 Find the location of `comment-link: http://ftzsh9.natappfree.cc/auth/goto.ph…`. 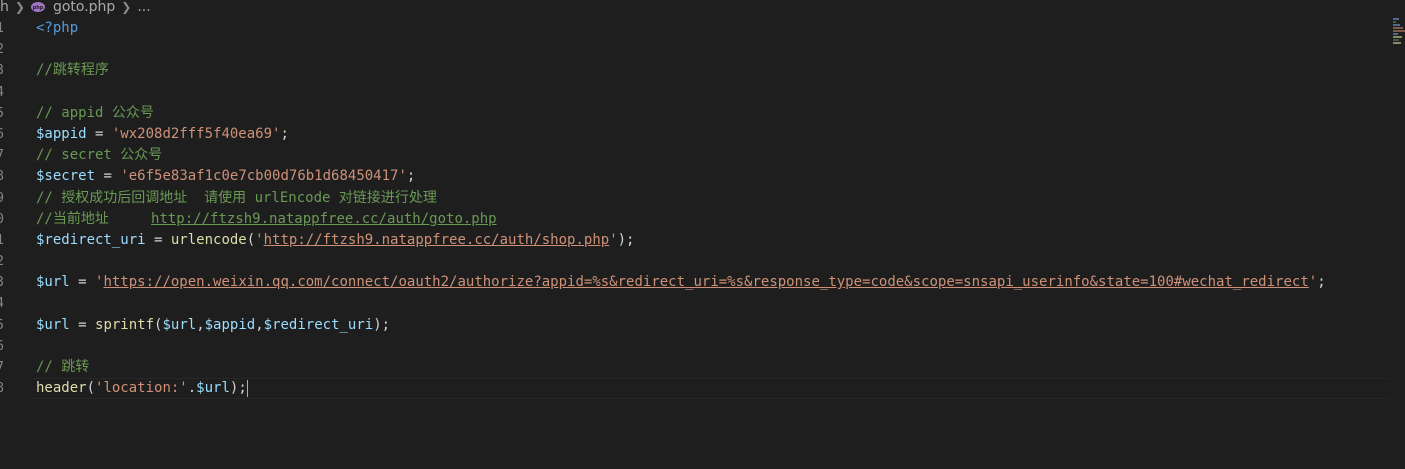

comment-link: http://ftzsh9.natappfree.cc/auth/goto.ph… is located at coordinates (324, 219).